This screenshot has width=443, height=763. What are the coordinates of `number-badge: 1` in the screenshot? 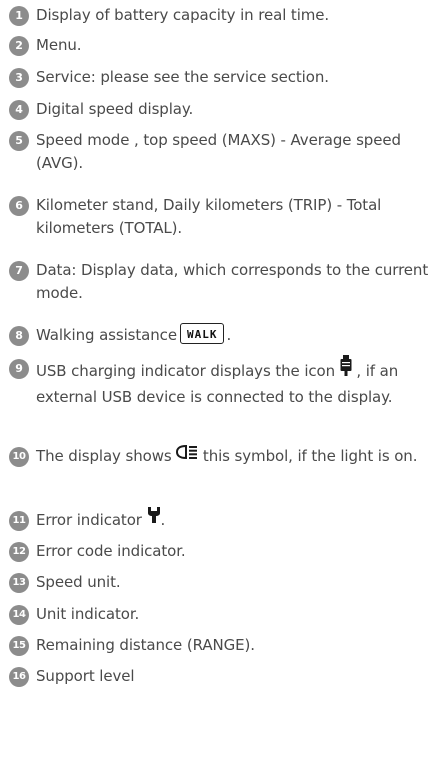 It's located at (19, 16).